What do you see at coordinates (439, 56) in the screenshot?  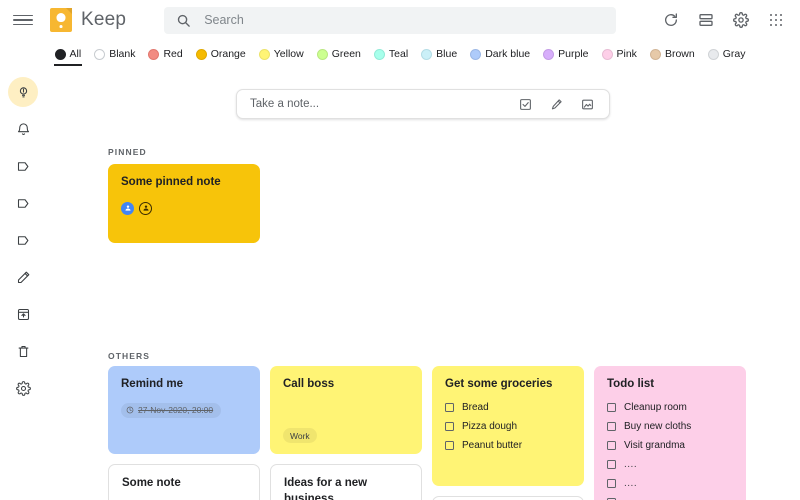 I see `color-filter-blue: Blue` at bounding box center [439, 56].